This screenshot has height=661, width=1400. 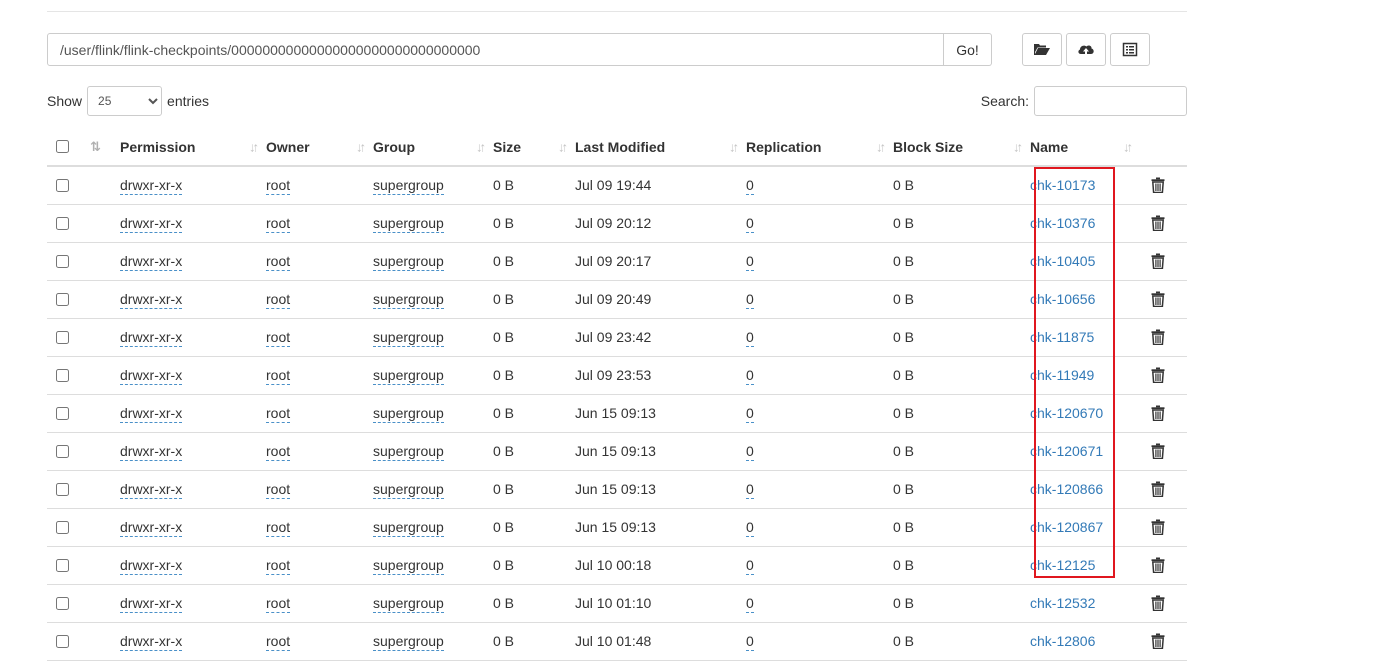 I want to click on file-name-link: chk-12125, so click(x=1062, y=565).